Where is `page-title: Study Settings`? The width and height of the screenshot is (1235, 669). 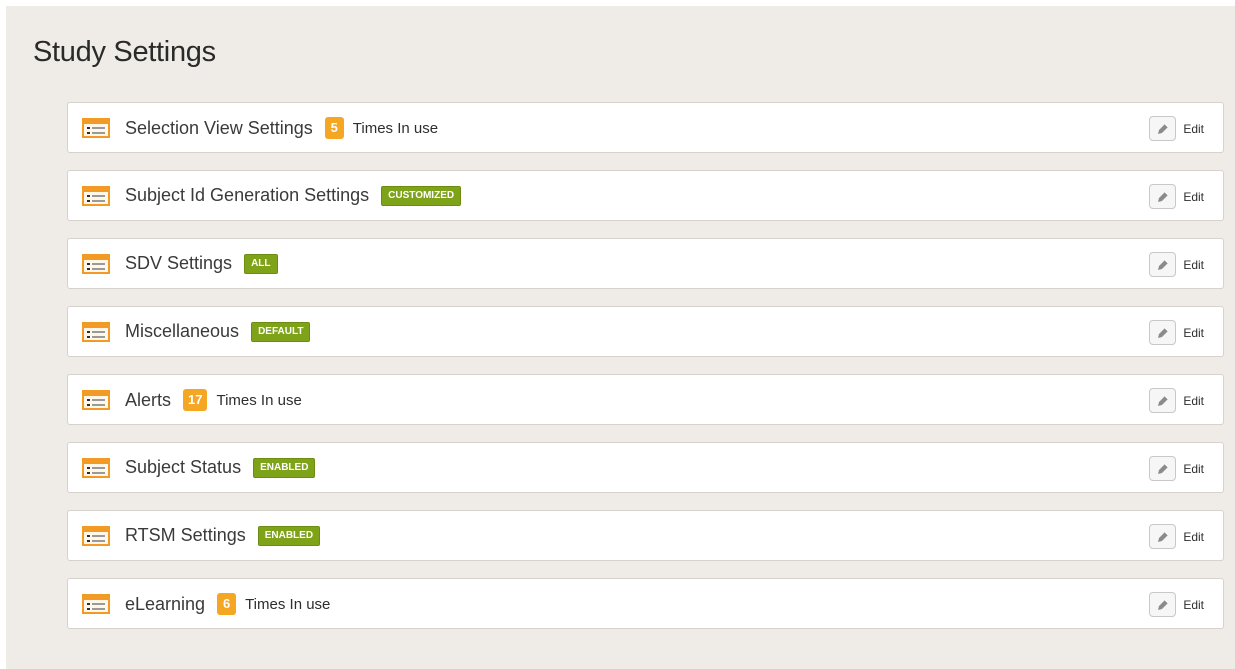 page-title: Study Settings is located at coordinates (124, 52).